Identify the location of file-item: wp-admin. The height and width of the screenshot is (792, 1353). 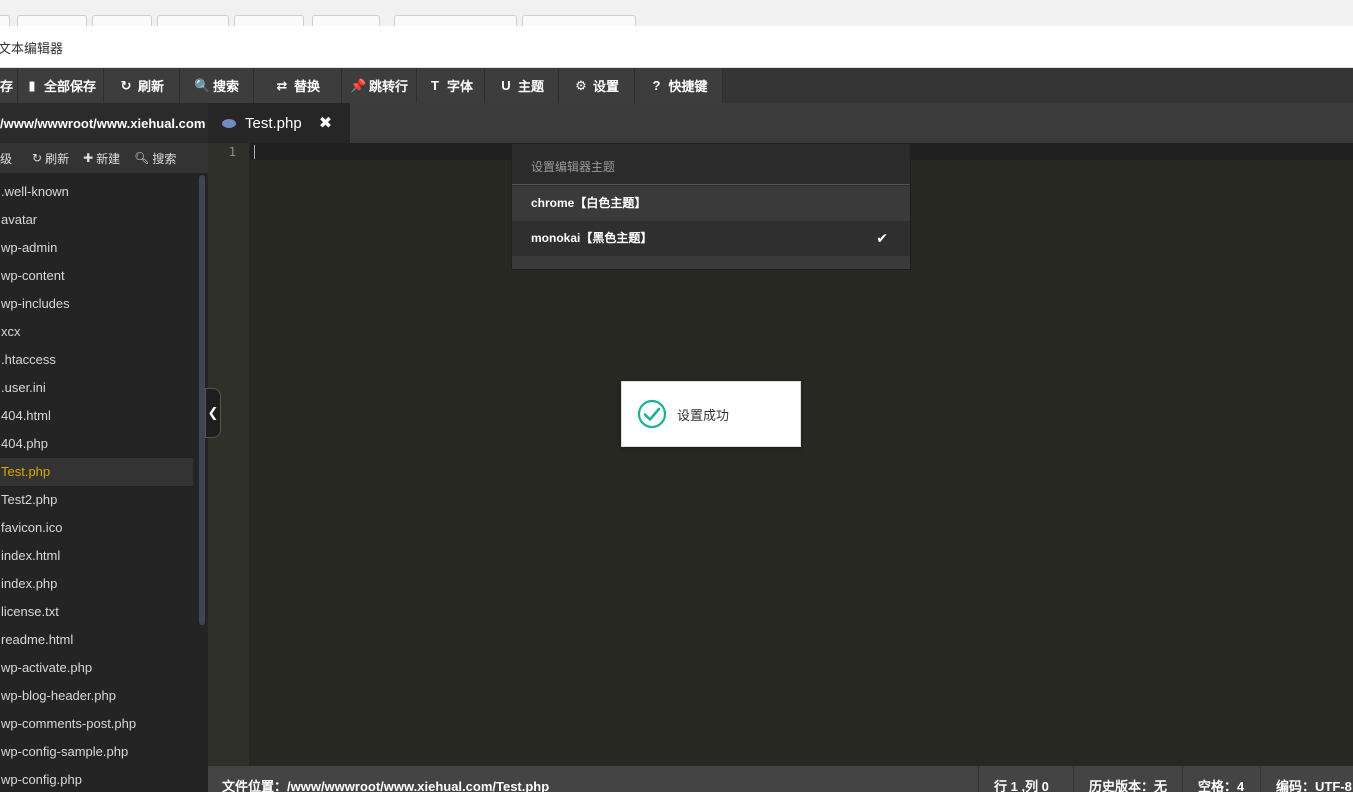
(96, 248).